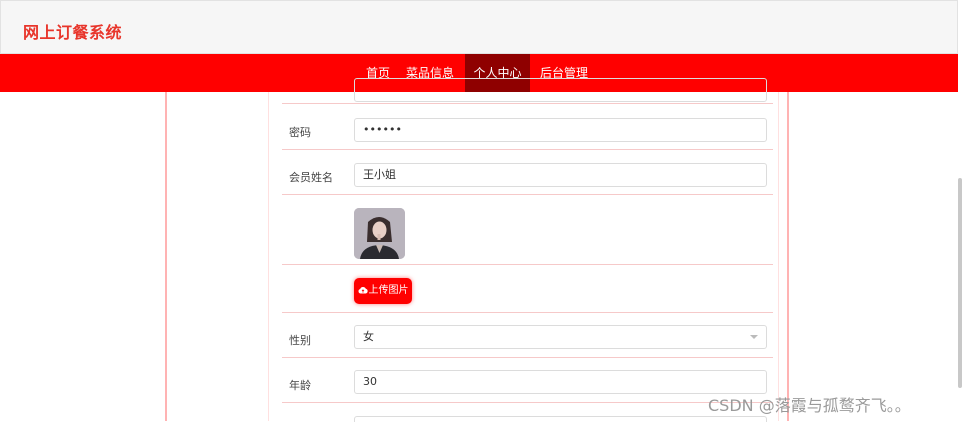  What do you see at coordinates (527, 289) in the screenshot?
I see `form-row-upload: 上传图片` at bounding box center [527, 289].